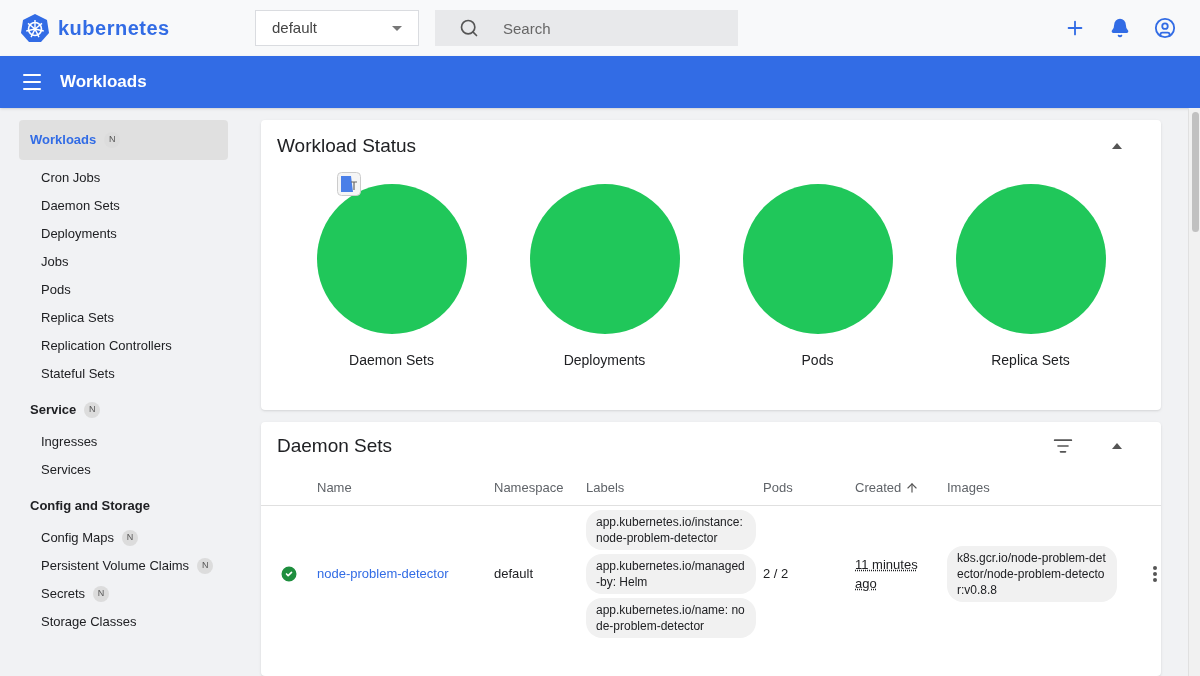  What do you see at coordinates (63, 594) in the screenshot?
I see `item-label: Secrets` at bounding box center [63, 594].